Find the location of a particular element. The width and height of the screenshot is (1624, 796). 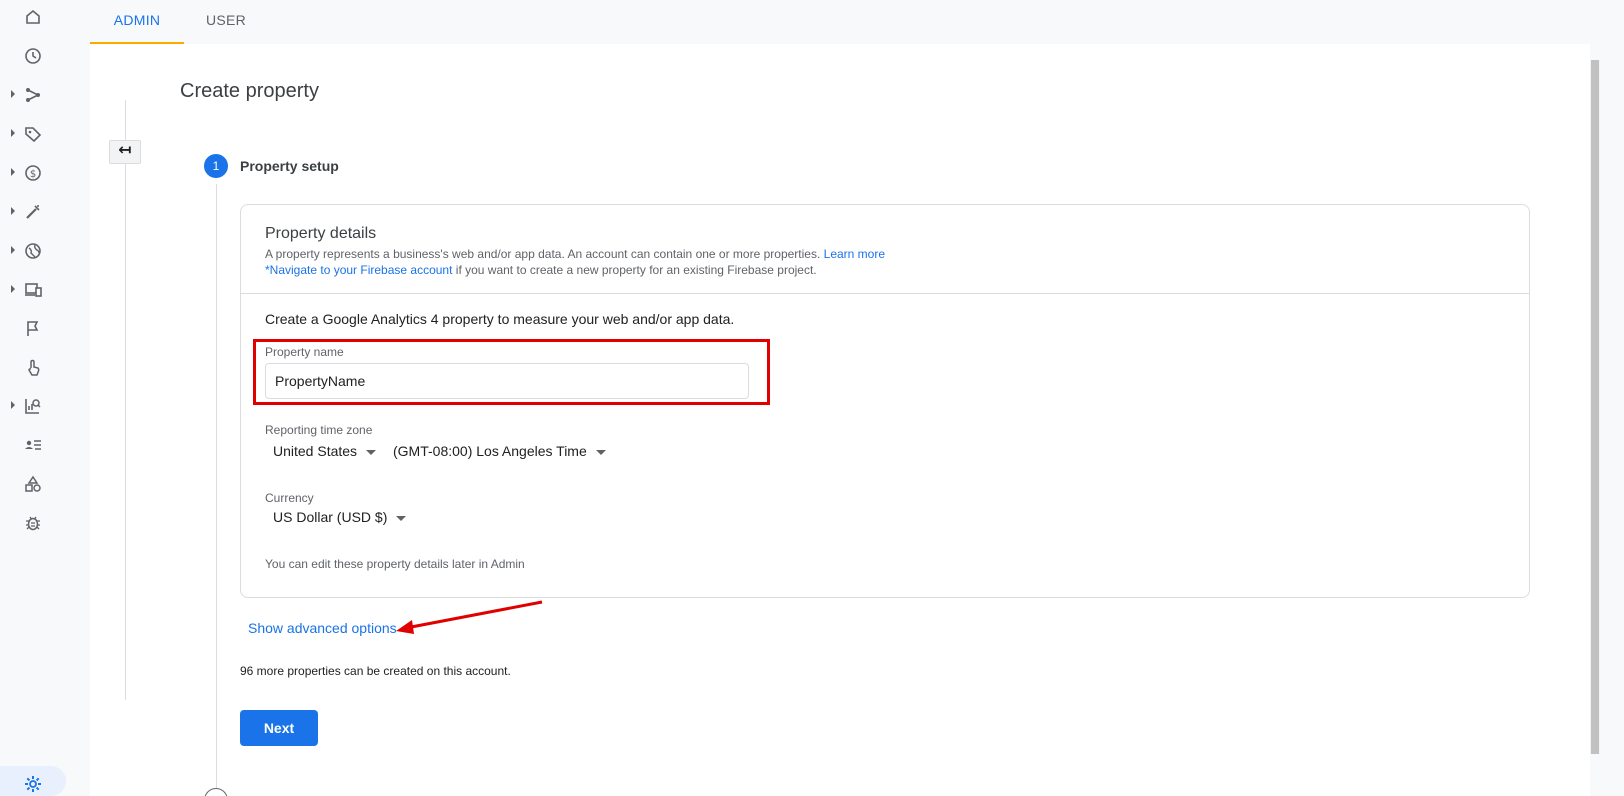

property-name-input is located at coordinates (507, 381).